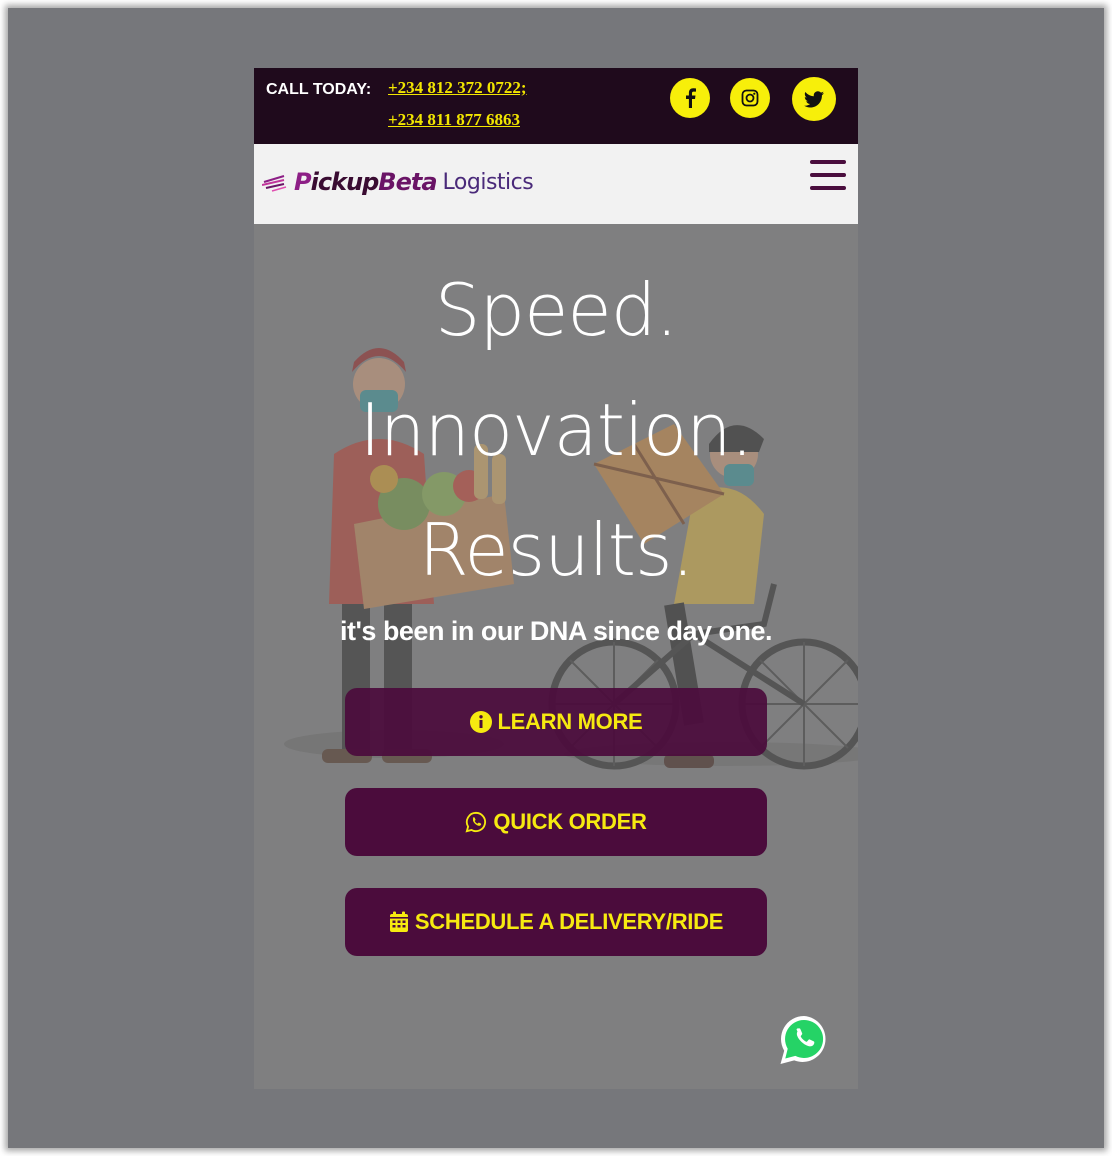 The width and height of the screenshot is (1112, 1156). I want to click on facebook-icon, so click(691, 98).